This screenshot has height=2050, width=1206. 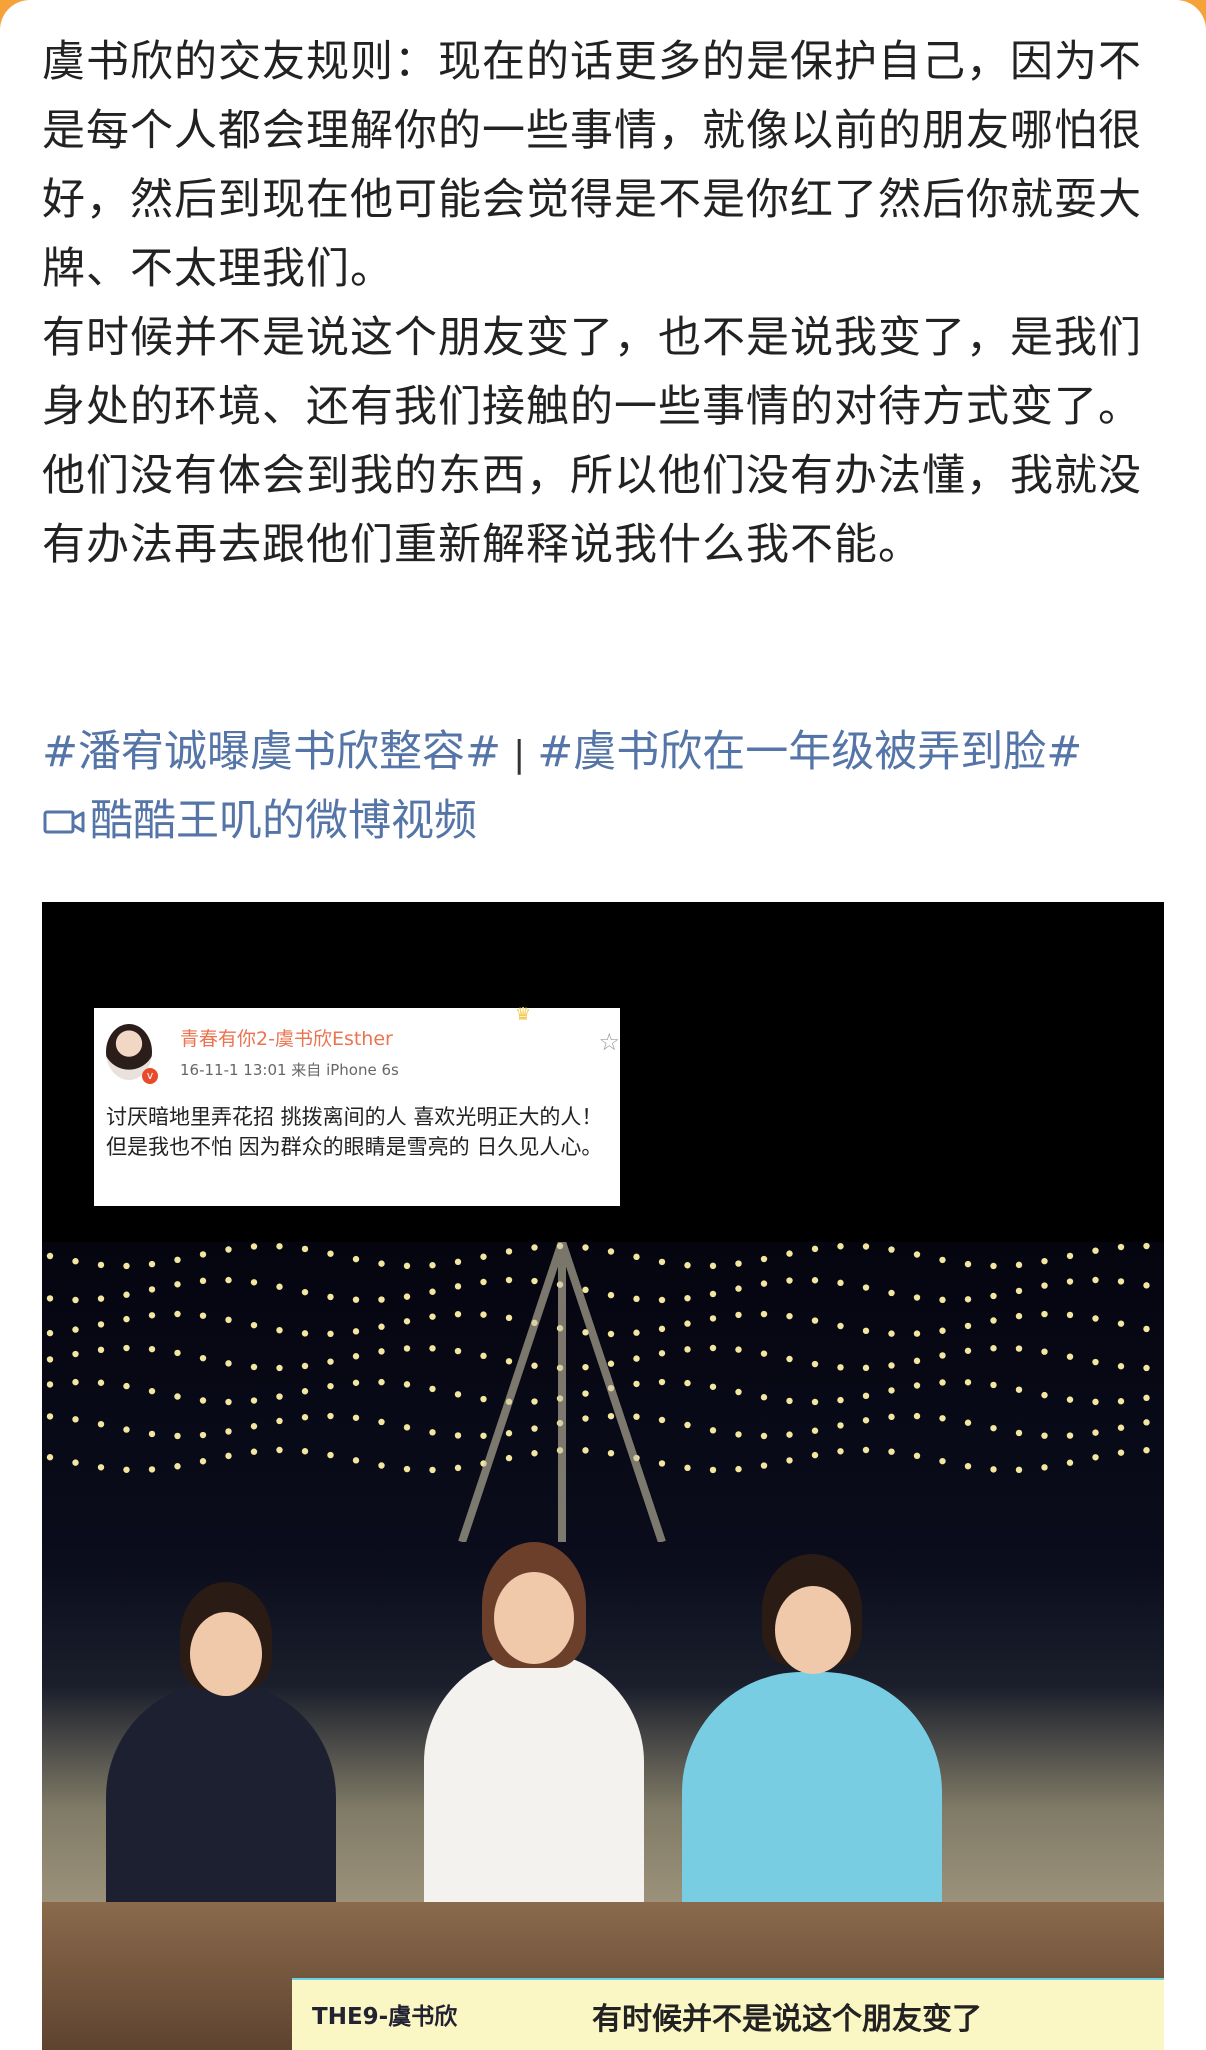 I want to click on person-left, so click(x=221, y=1802).